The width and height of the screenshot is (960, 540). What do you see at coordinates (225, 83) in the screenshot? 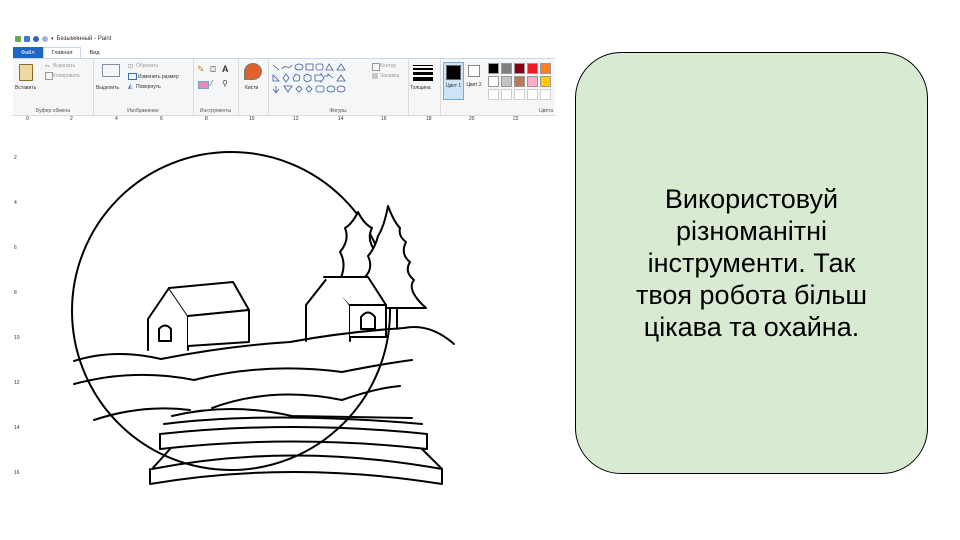
I see `magnifier-icon: ⚲` at bounding box center [225, 83].